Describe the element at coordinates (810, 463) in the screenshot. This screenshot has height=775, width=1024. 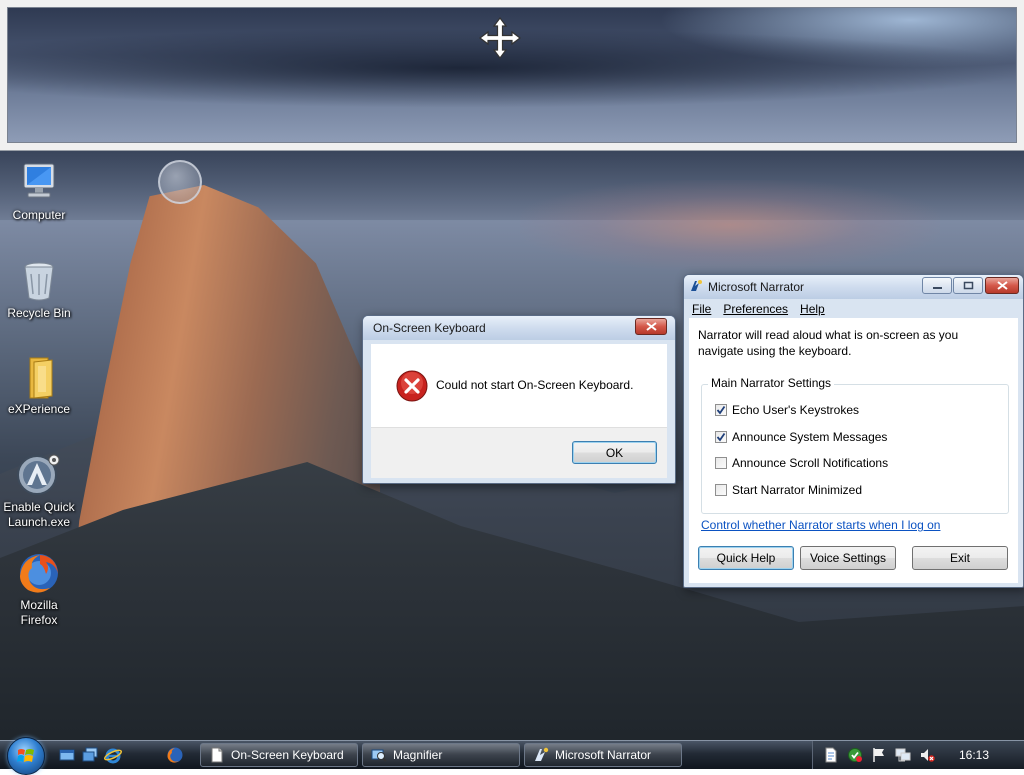
I see `option-label: Announce Scroll Notifications` at that location.